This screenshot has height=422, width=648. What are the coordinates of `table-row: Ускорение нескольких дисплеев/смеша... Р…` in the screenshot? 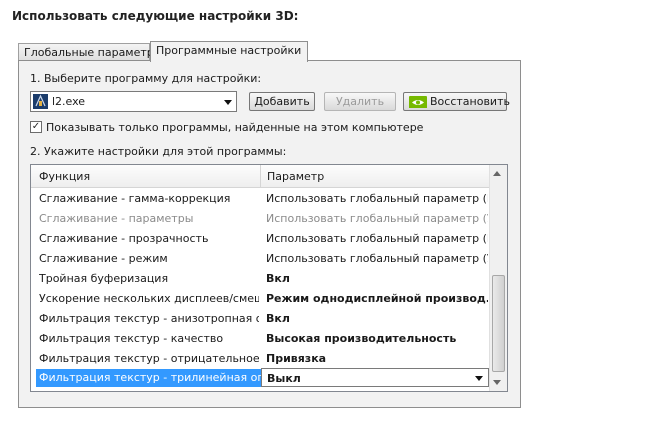 It's located at (260, 298).